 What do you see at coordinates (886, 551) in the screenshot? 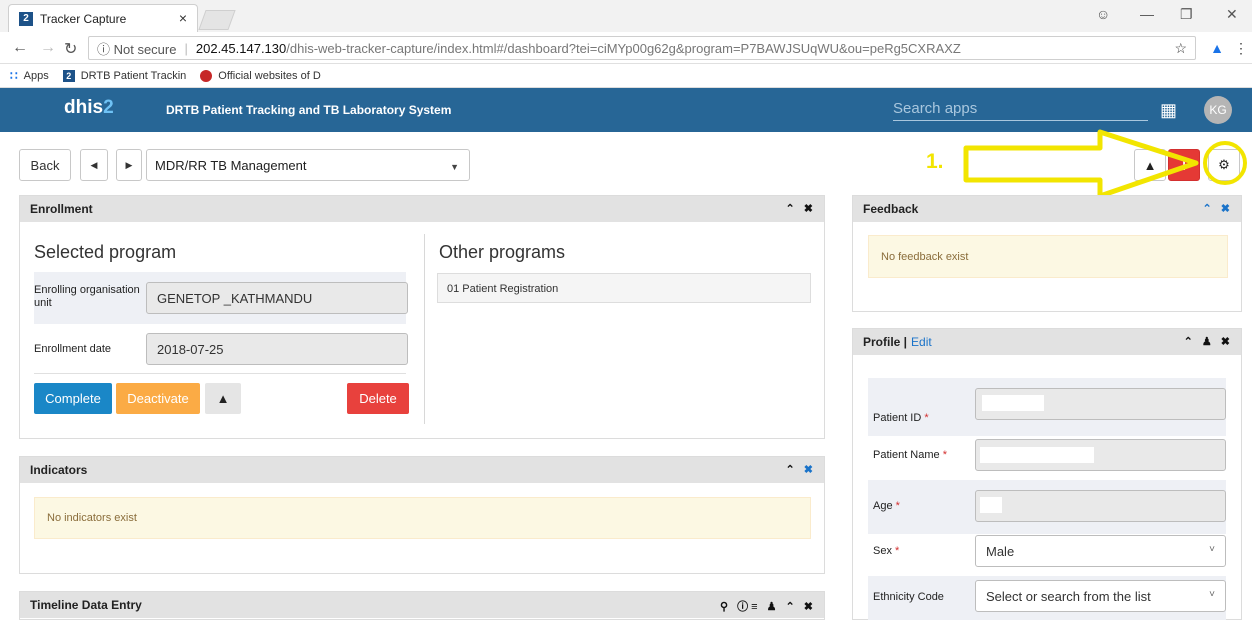
I see `sex-label: Sex *` at bounding box center [886, 551].